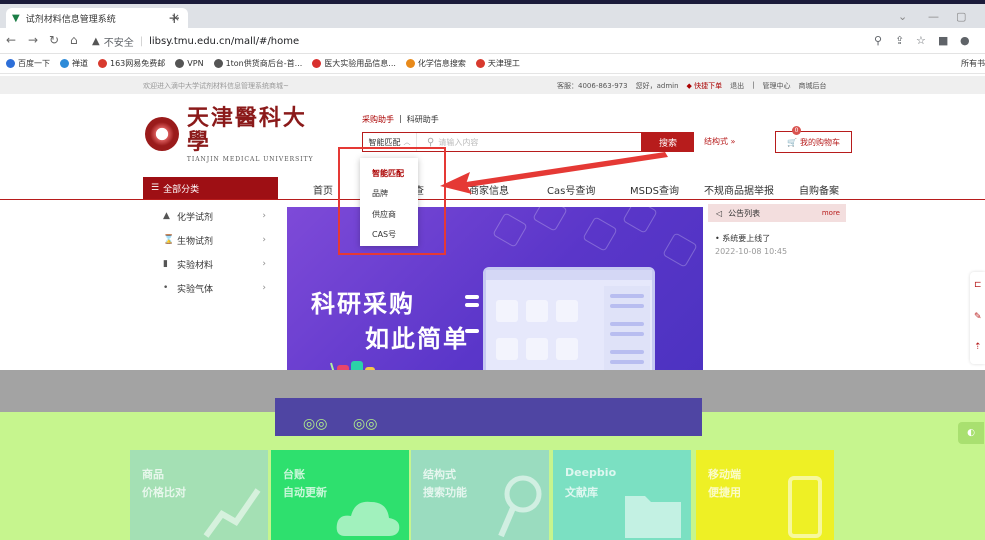 This screenshot has height=540, width=985. I want to click on structure-search-link: 结构式 », so click(719, 141).